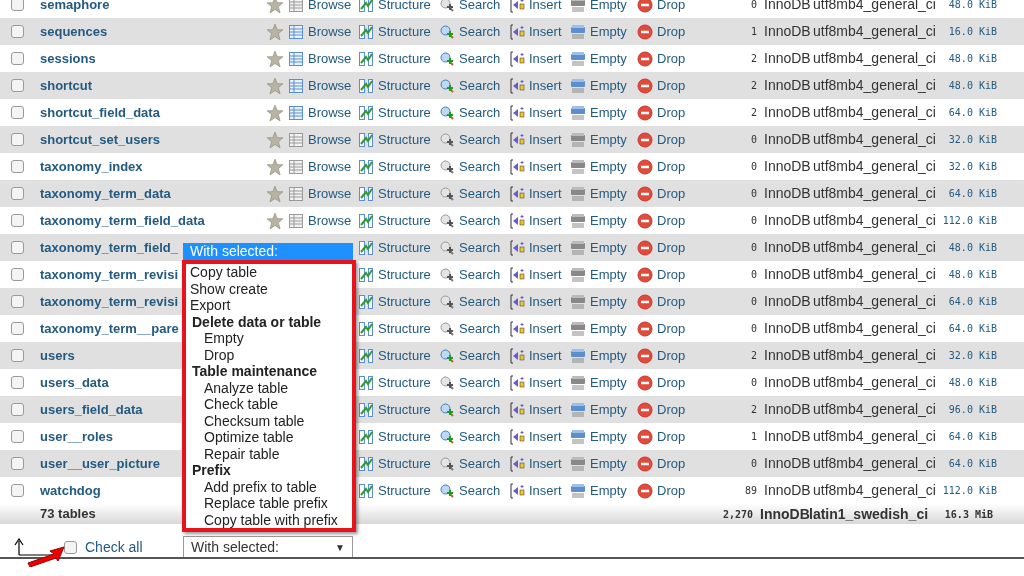 Image resolution: width=1024 pixels, height=576 pixels. What do you see at coordinates (109, 328) in the screenshot?
I see `table-name-link: taxonomy_term__pare` at bounding box center [109, 328].